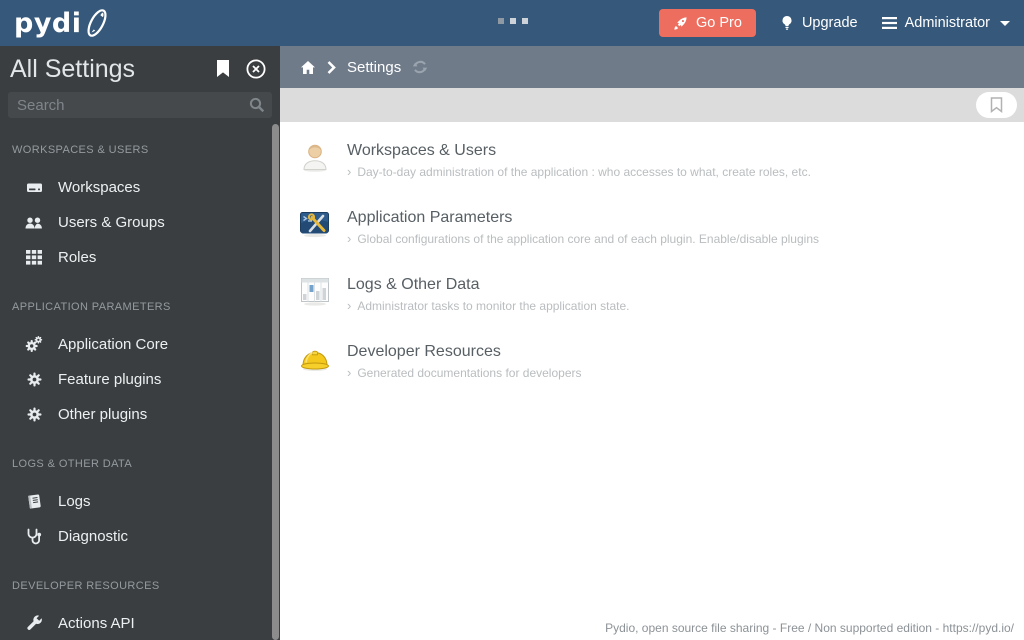 The image size is (1024, 640). Describe the element at coordinates (80, 150) in the screenshot. I see `section-label: WORKSPACES & USERS` at that location.